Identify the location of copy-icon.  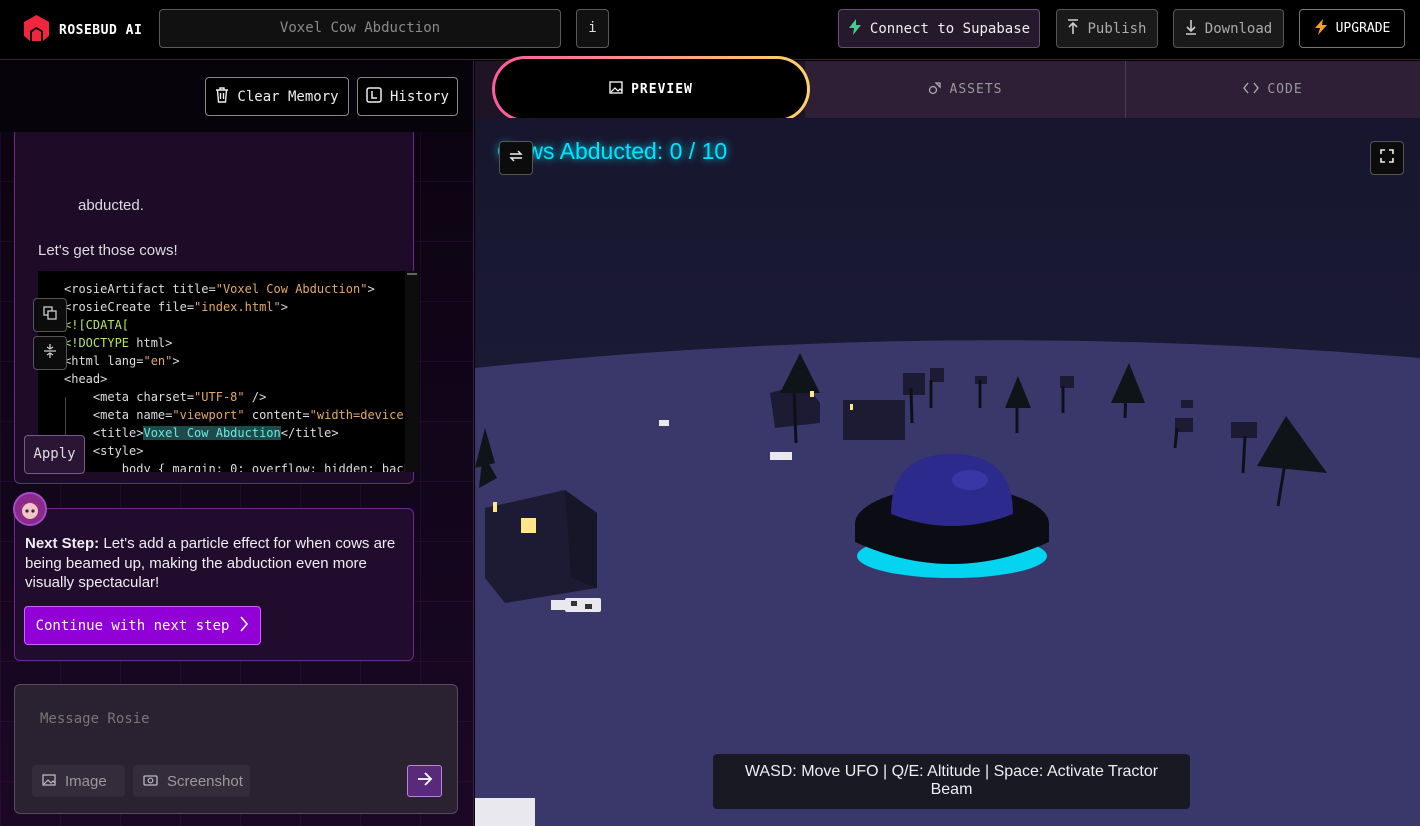
(50, 315).